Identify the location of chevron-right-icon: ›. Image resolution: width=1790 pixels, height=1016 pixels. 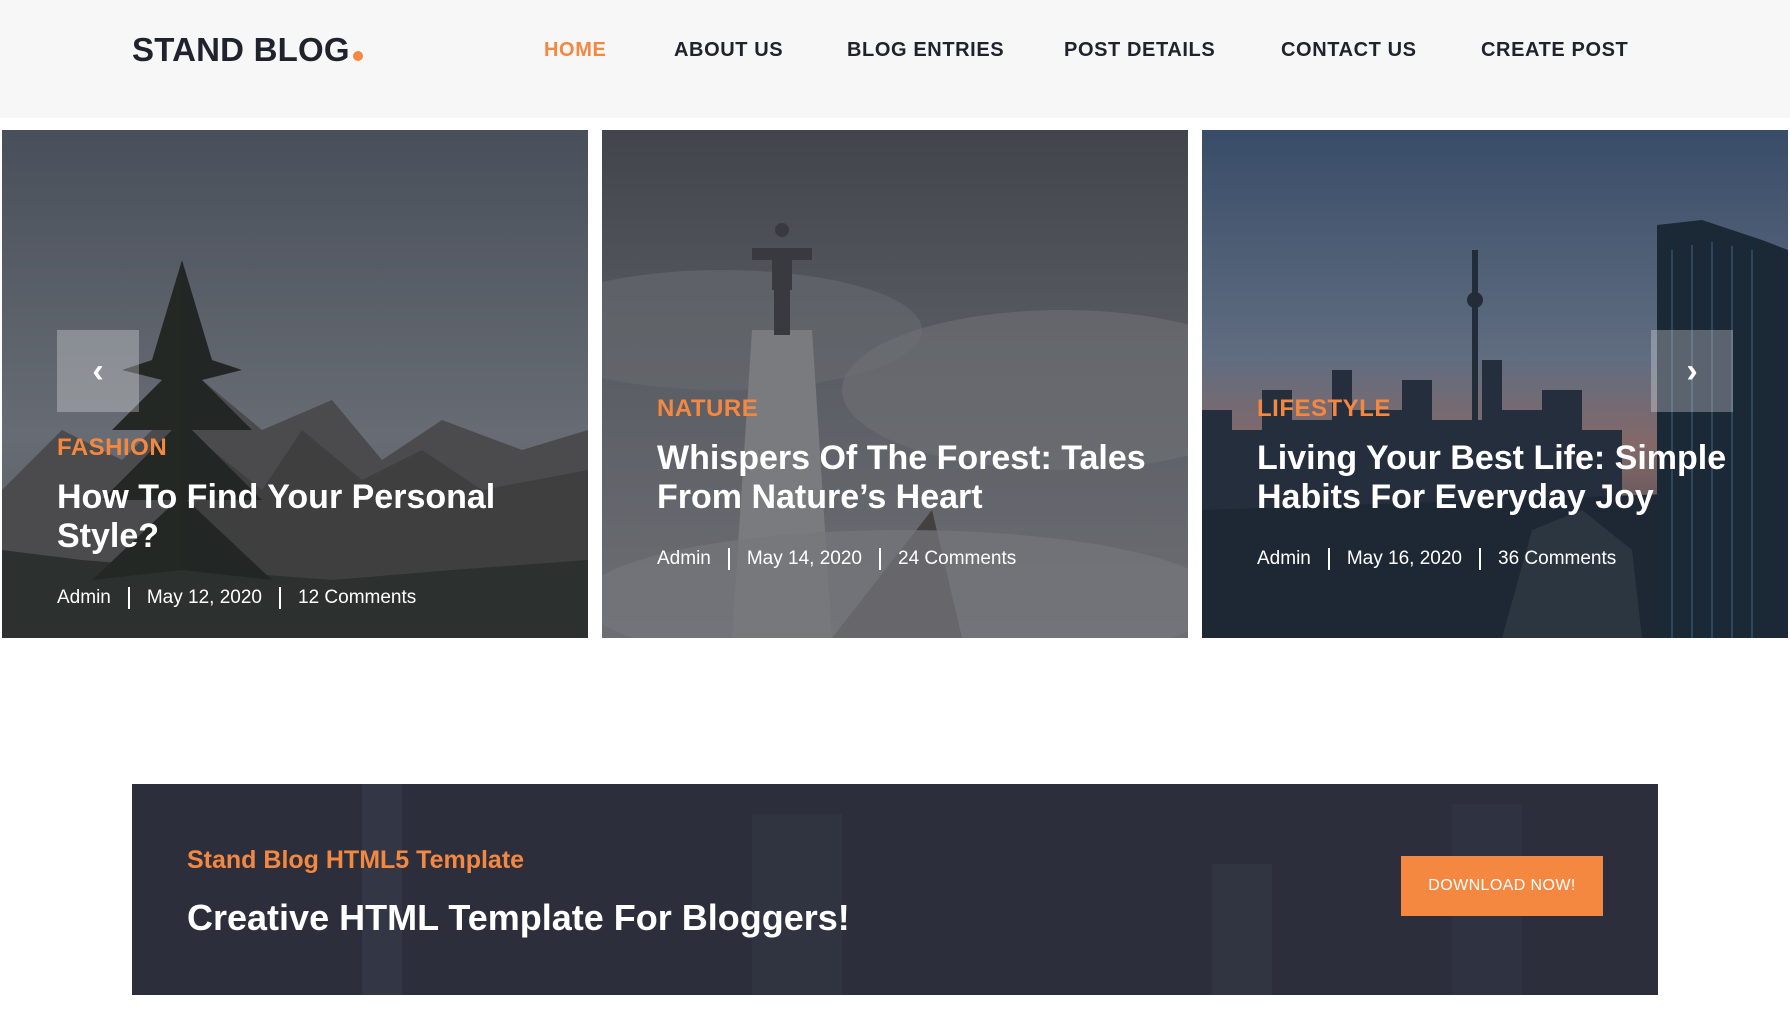
(1692, 370).